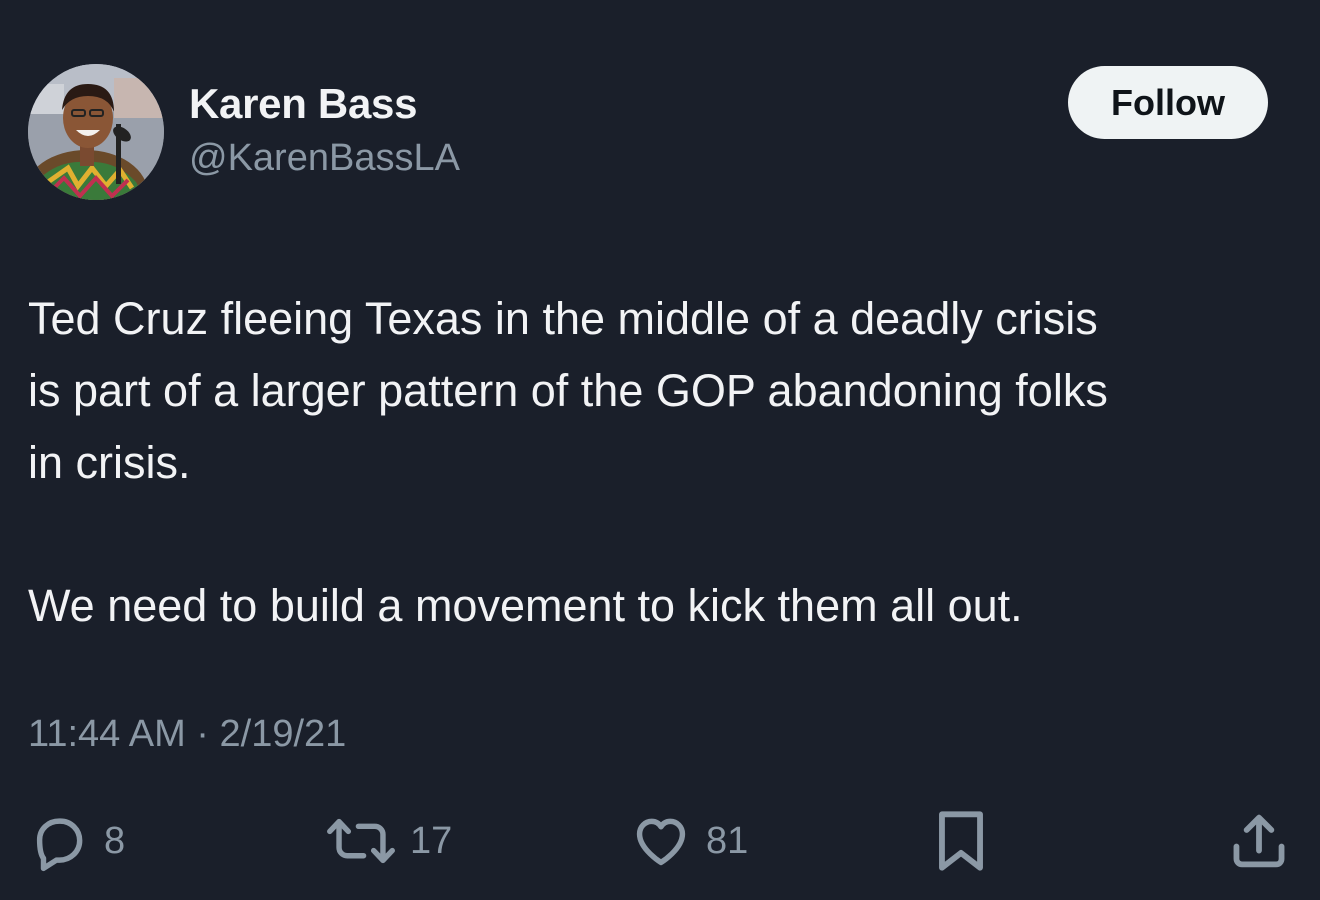 The width and height of the screenshot is (1320, 900). I want to click on bookmark-icon, so click(961, 841).